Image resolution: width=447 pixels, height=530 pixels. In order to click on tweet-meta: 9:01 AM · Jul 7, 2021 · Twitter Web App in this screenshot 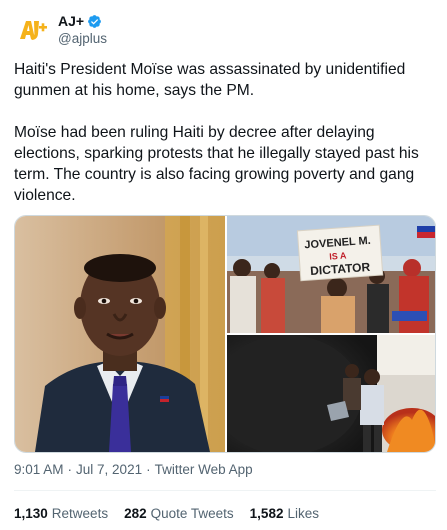, I will do `click(133, 470)`.